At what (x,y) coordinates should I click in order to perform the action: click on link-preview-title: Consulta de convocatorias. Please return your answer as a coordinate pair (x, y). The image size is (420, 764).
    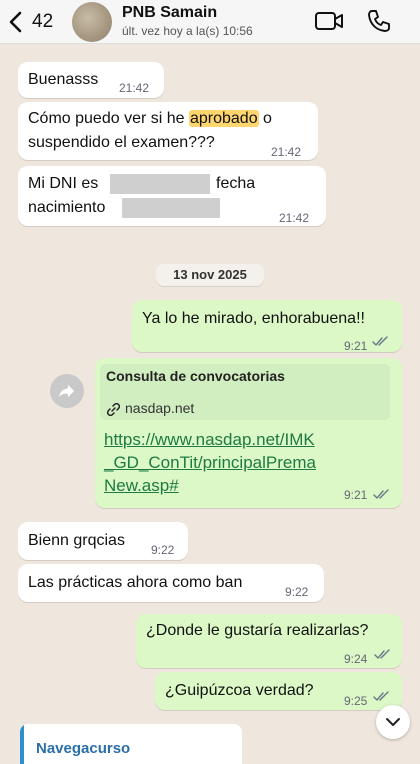
    Looking at the image, I should click on (195, 376).